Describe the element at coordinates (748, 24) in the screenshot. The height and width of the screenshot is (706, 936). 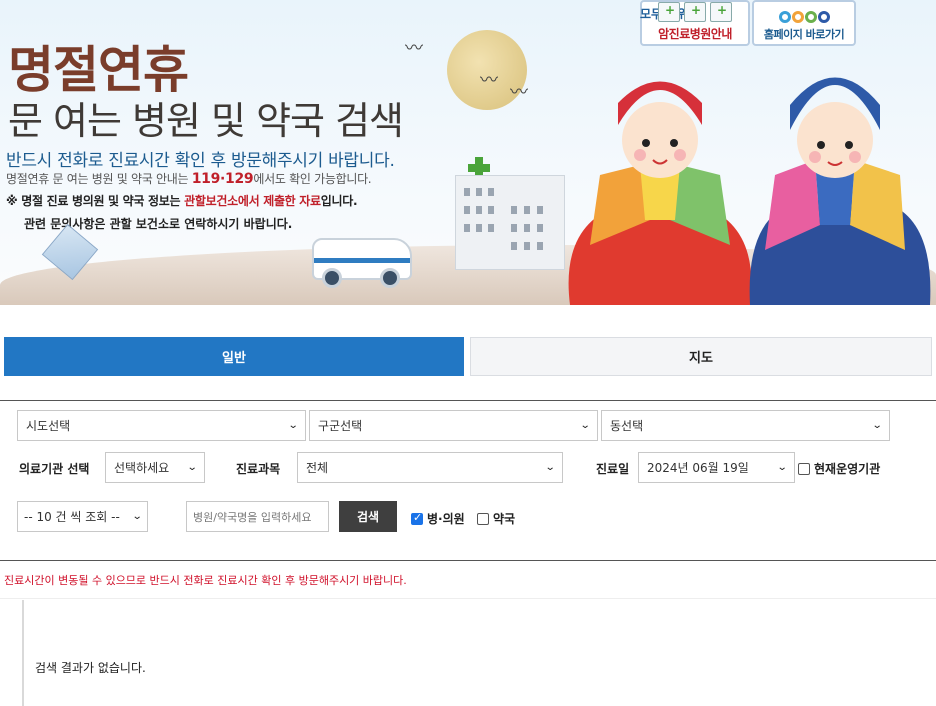
I see `top-link-group: 모두를 위한 암진료병원안내 홈페이지 바로가기` at that location.